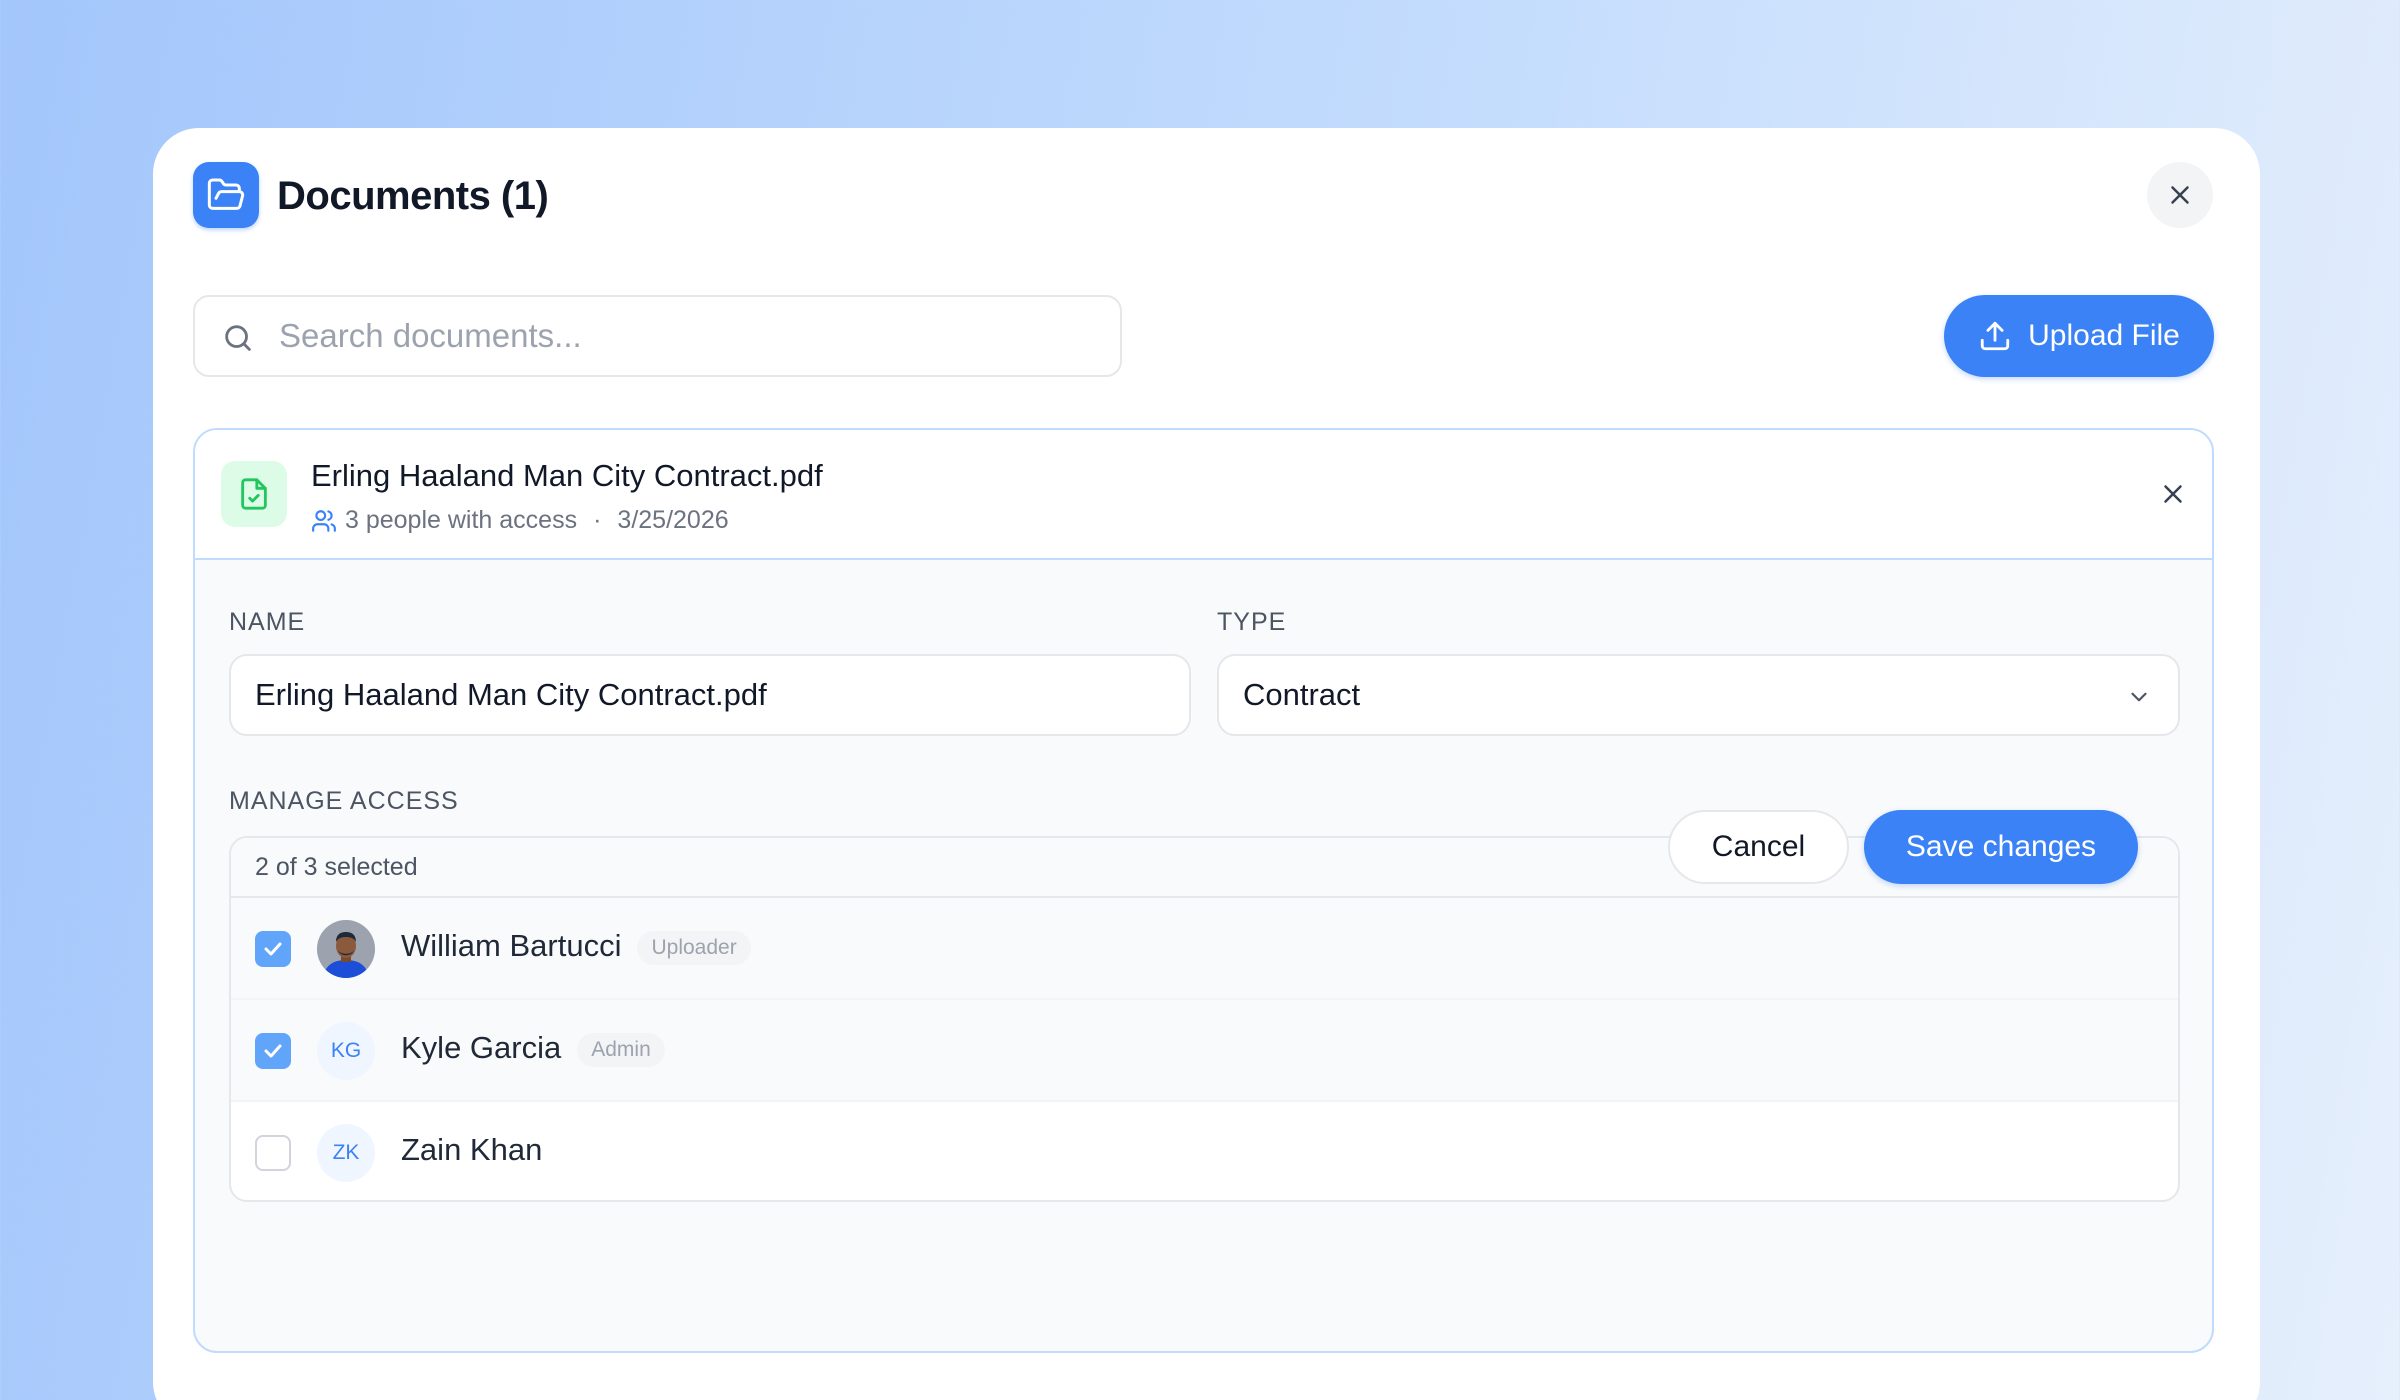  What do you see at coordinates (413, 196) in the screenshot?
I see `modal-title: Documents (1)` at bounding box center [413, 196].